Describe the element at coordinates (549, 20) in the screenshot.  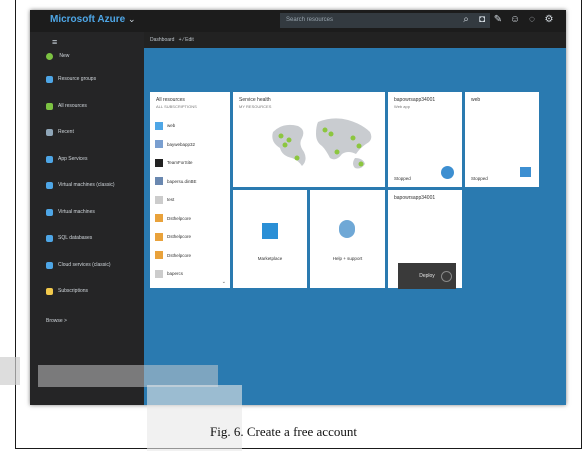
I see `settings-icon: ⚙` at that location.